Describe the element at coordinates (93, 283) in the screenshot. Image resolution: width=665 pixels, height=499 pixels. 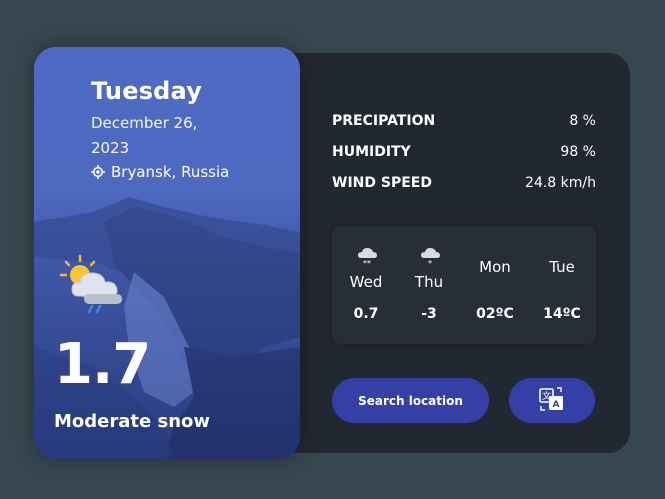
I see `sun-cloud-rain-icon` at that location.